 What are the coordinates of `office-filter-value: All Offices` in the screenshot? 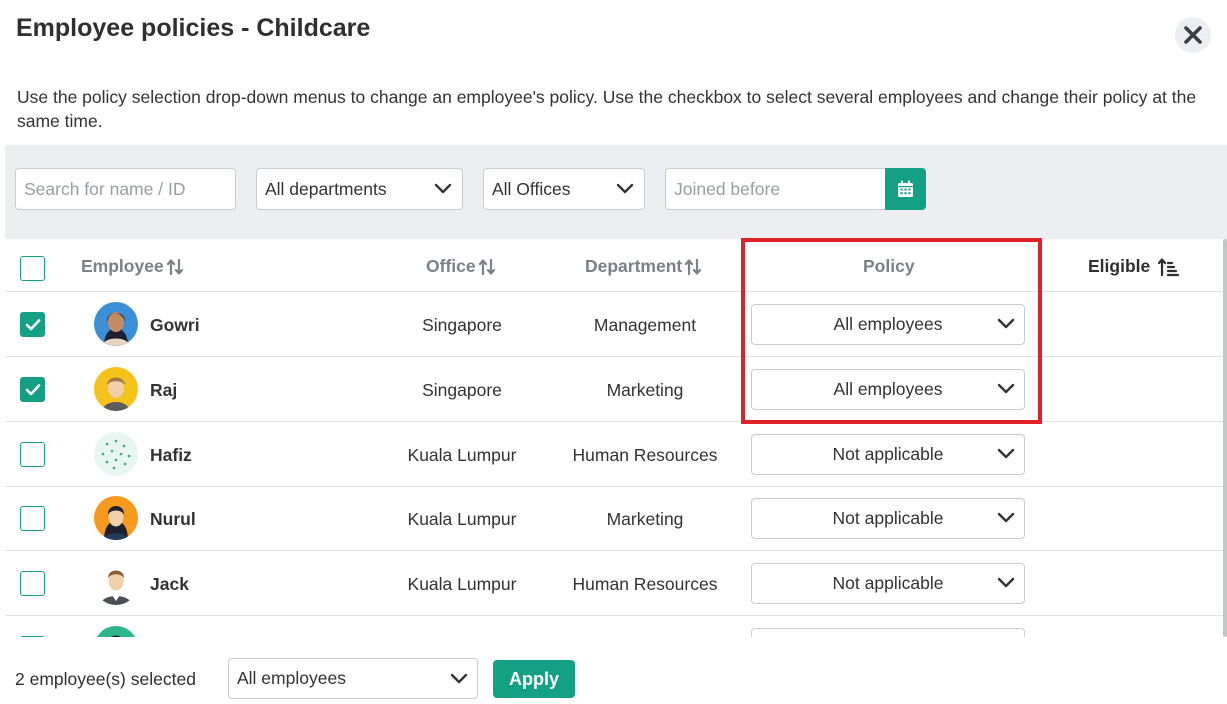 It's located at (531, 188).